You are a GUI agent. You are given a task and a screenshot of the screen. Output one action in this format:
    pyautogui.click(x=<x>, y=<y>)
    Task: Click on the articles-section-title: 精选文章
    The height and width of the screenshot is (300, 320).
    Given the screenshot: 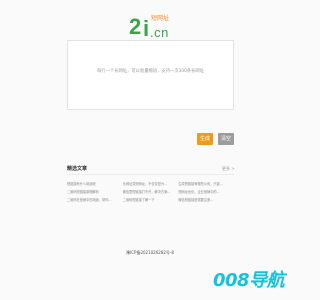 What is the action you would take?
    pyautogui.click(x=77, y=169)
    